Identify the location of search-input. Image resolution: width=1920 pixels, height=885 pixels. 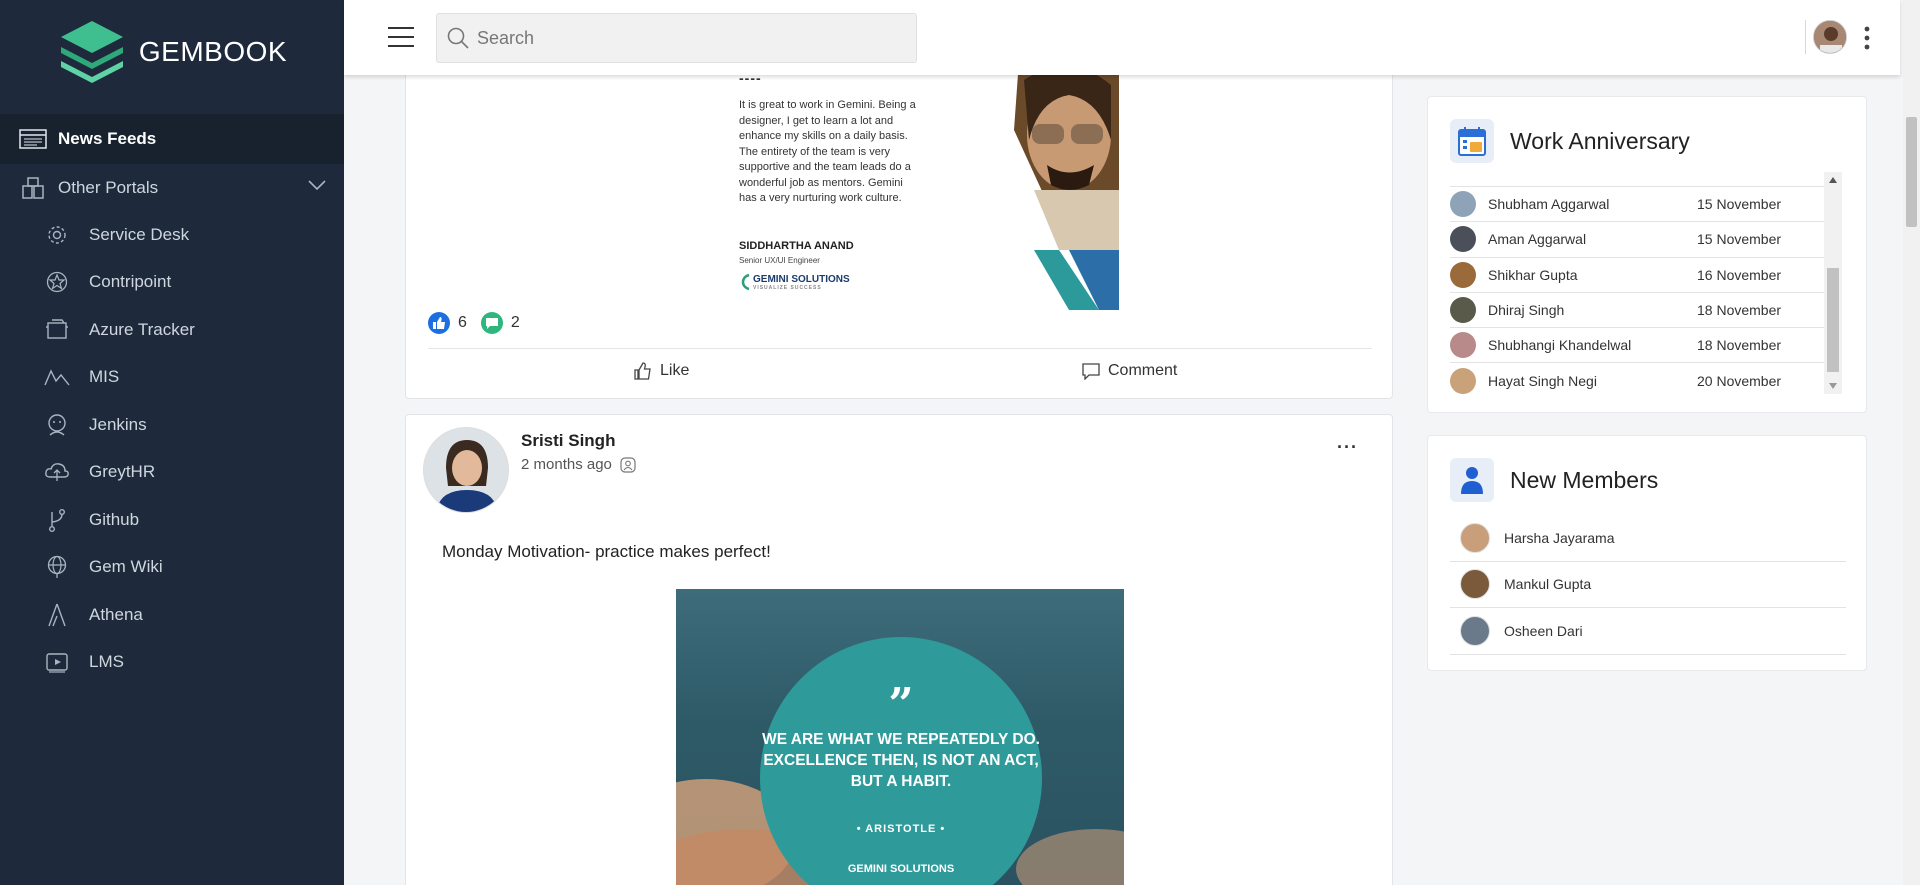
(687, 38).